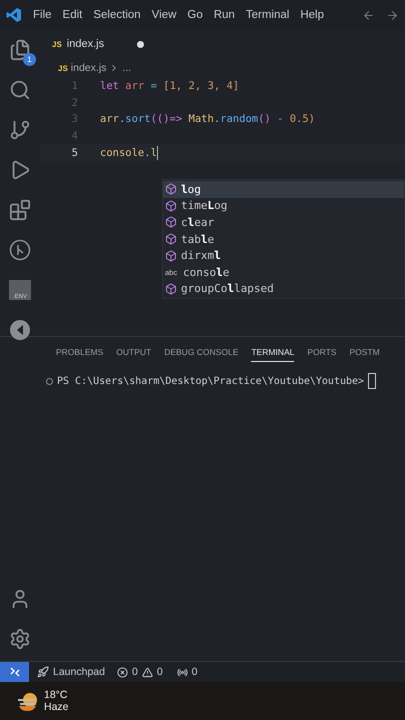 This screenshot has height=720, width=405. Describe the element at coordinates (129, 153) in the screenshot. I see `code-line: console.l` at that location.